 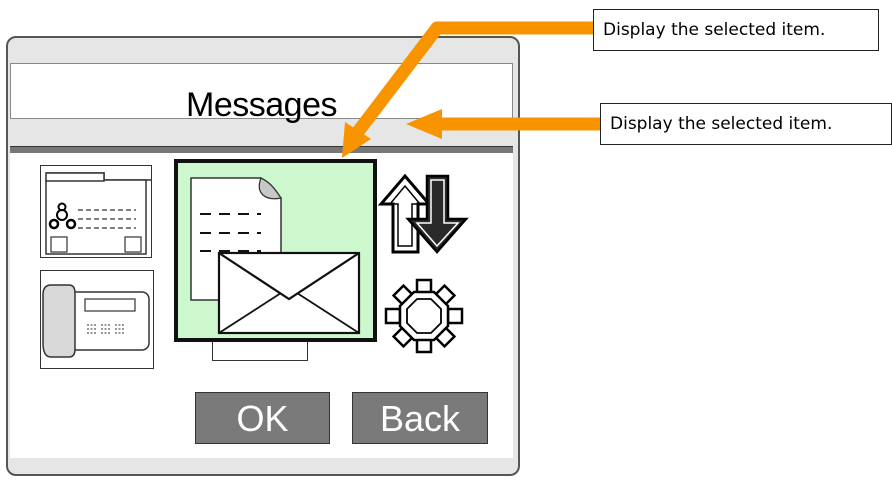 I want to click on arrow-to-selected-item, so click(x=467, y=89).